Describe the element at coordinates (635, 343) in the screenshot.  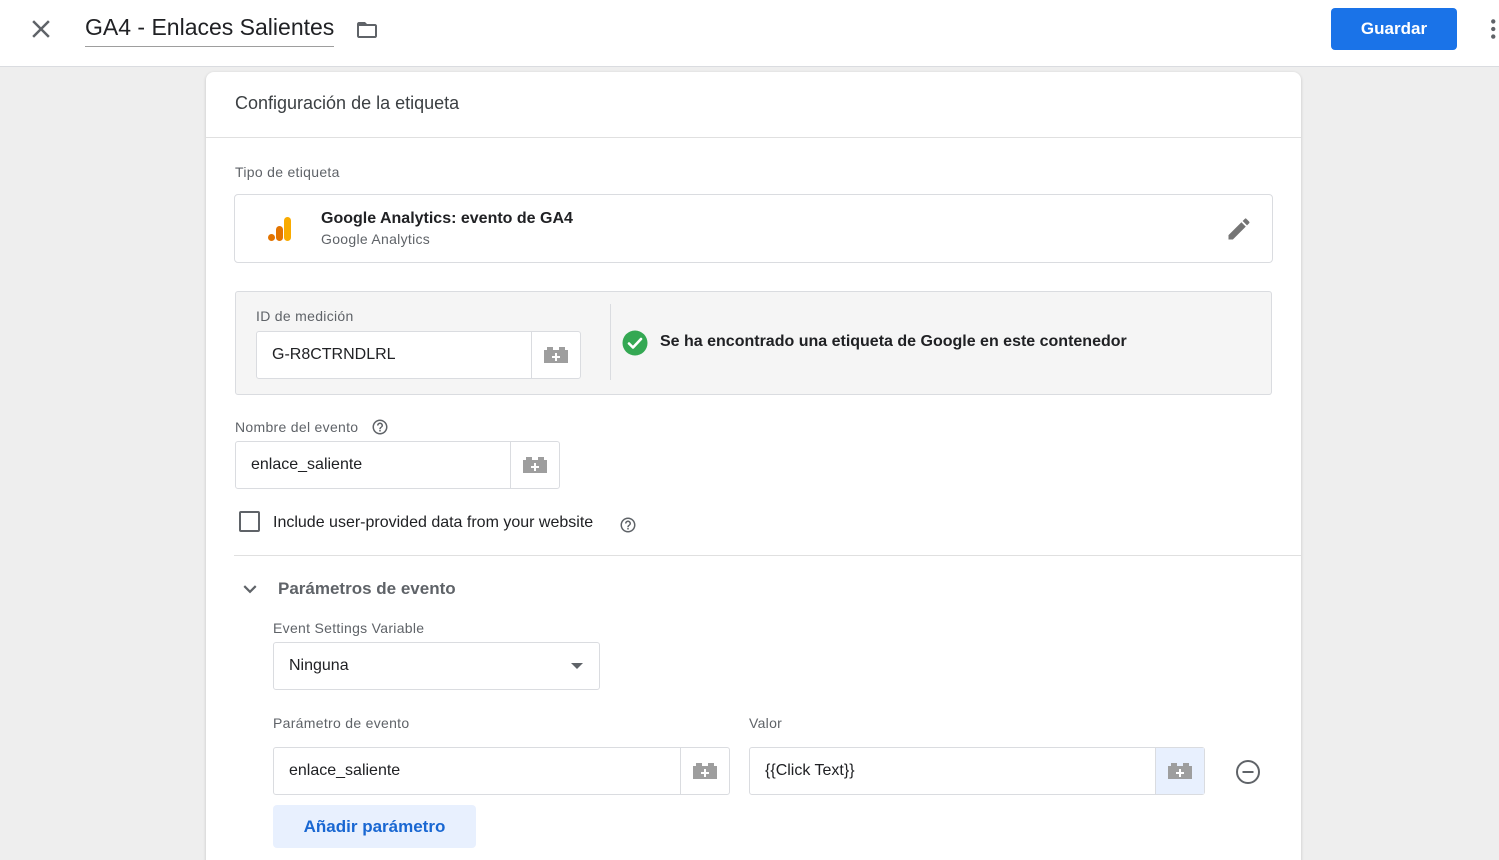
I see `check-circle-icon` at that location.